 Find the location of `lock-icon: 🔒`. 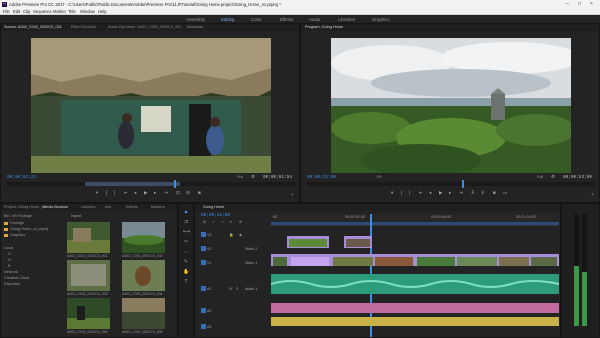

lock-icon: 🔒 is located at coordinates (231, 235).